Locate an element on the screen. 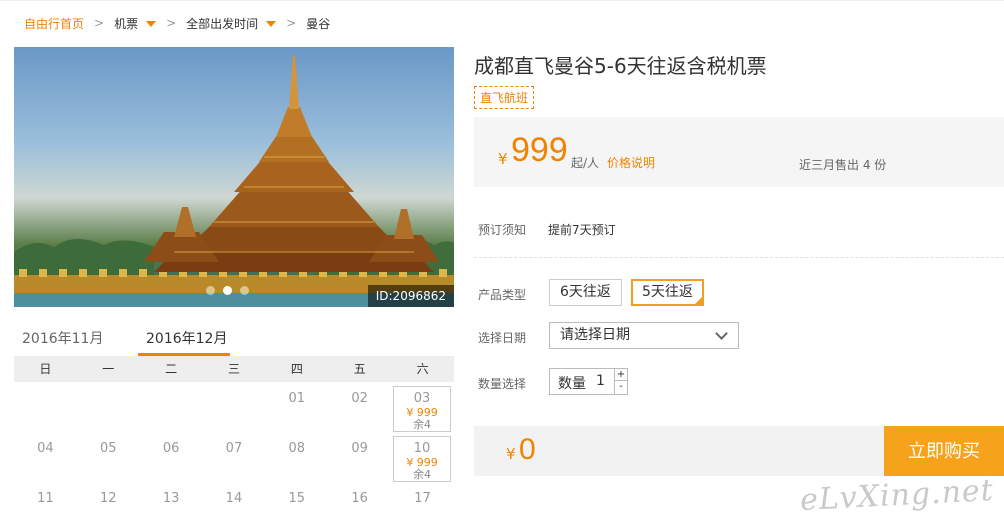  breadcrumb-time-dropdown: 全部出发时间 is located at coordinates (231, 23).